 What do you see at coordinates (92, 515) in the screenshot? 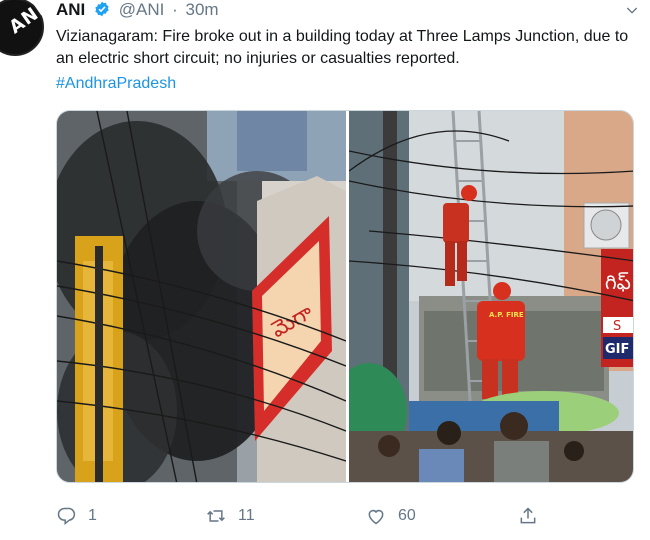
I see `reply-count: 1` at bounding box center [92, 515].